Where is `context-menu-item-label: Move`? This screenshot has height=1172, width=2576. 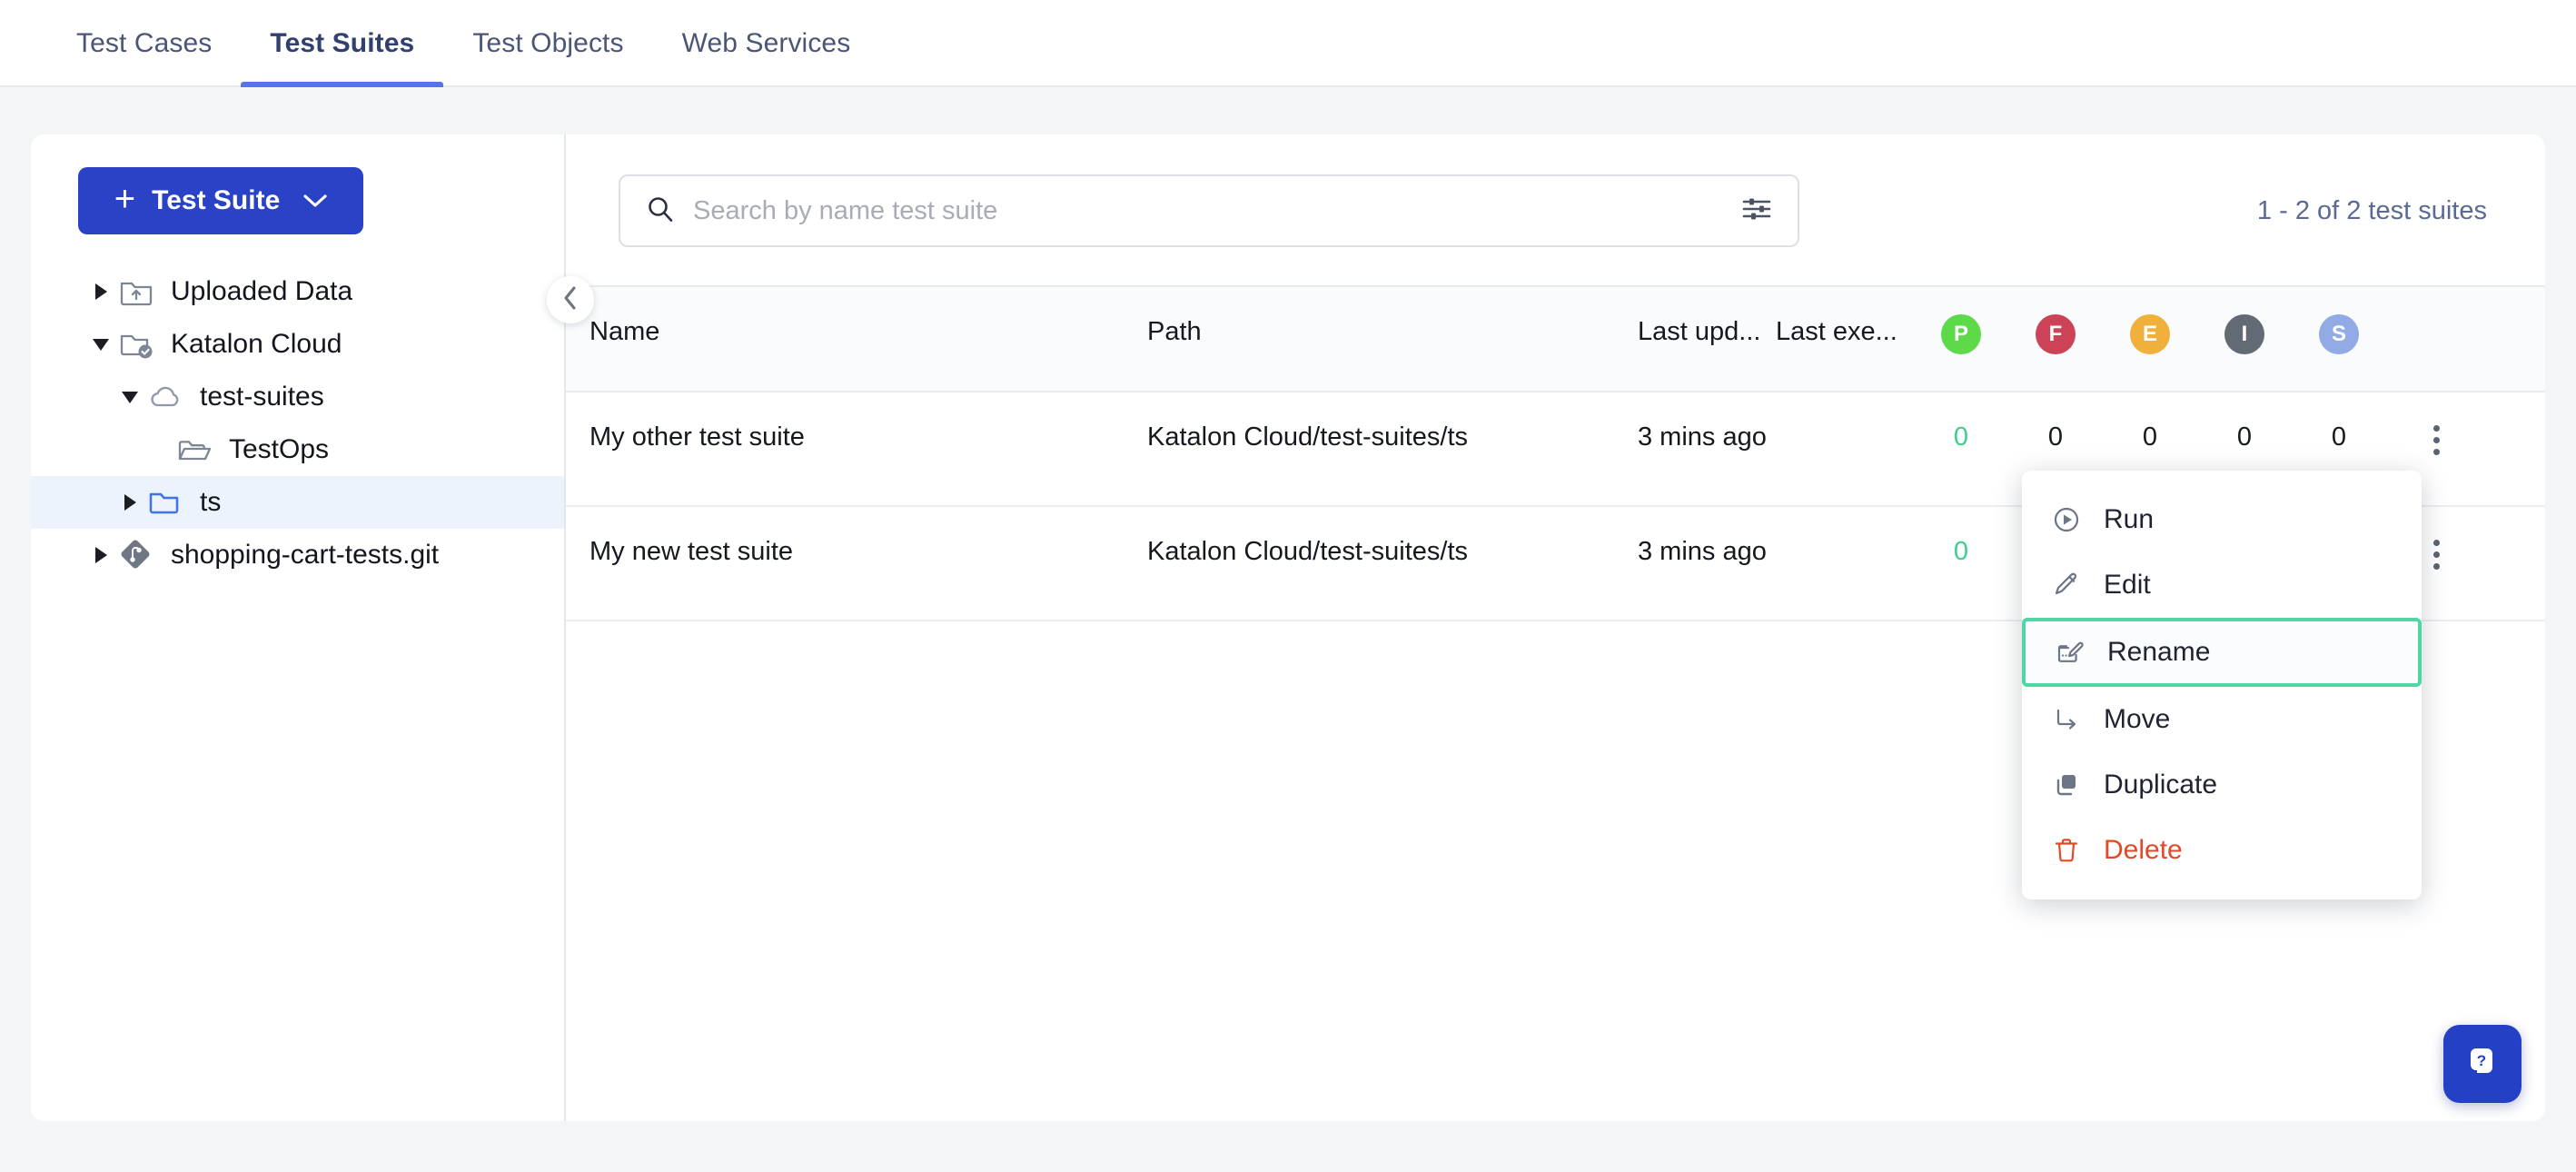 context-menu-item-label: Move is located at coordinates (2137, 719).